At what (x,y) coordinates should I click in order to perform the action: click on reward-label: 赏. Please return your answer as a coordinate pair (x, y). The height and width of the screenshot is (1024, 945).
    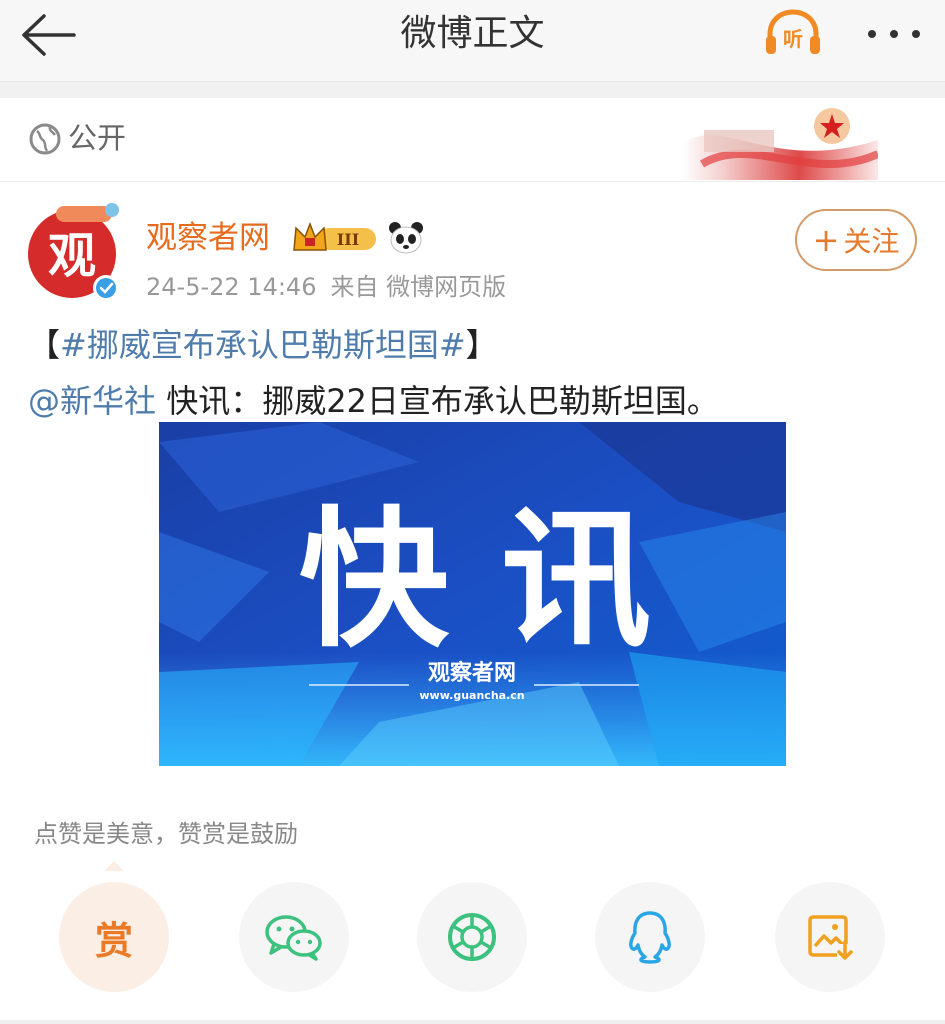
    Looking at the image, I should click on (113, 940).